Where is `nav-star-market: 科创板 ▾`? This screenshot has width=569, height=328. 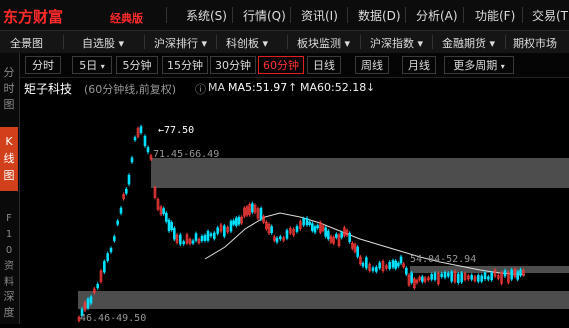 nav-star-market: 科创板 ▾ is located at coordinates (247, 43).